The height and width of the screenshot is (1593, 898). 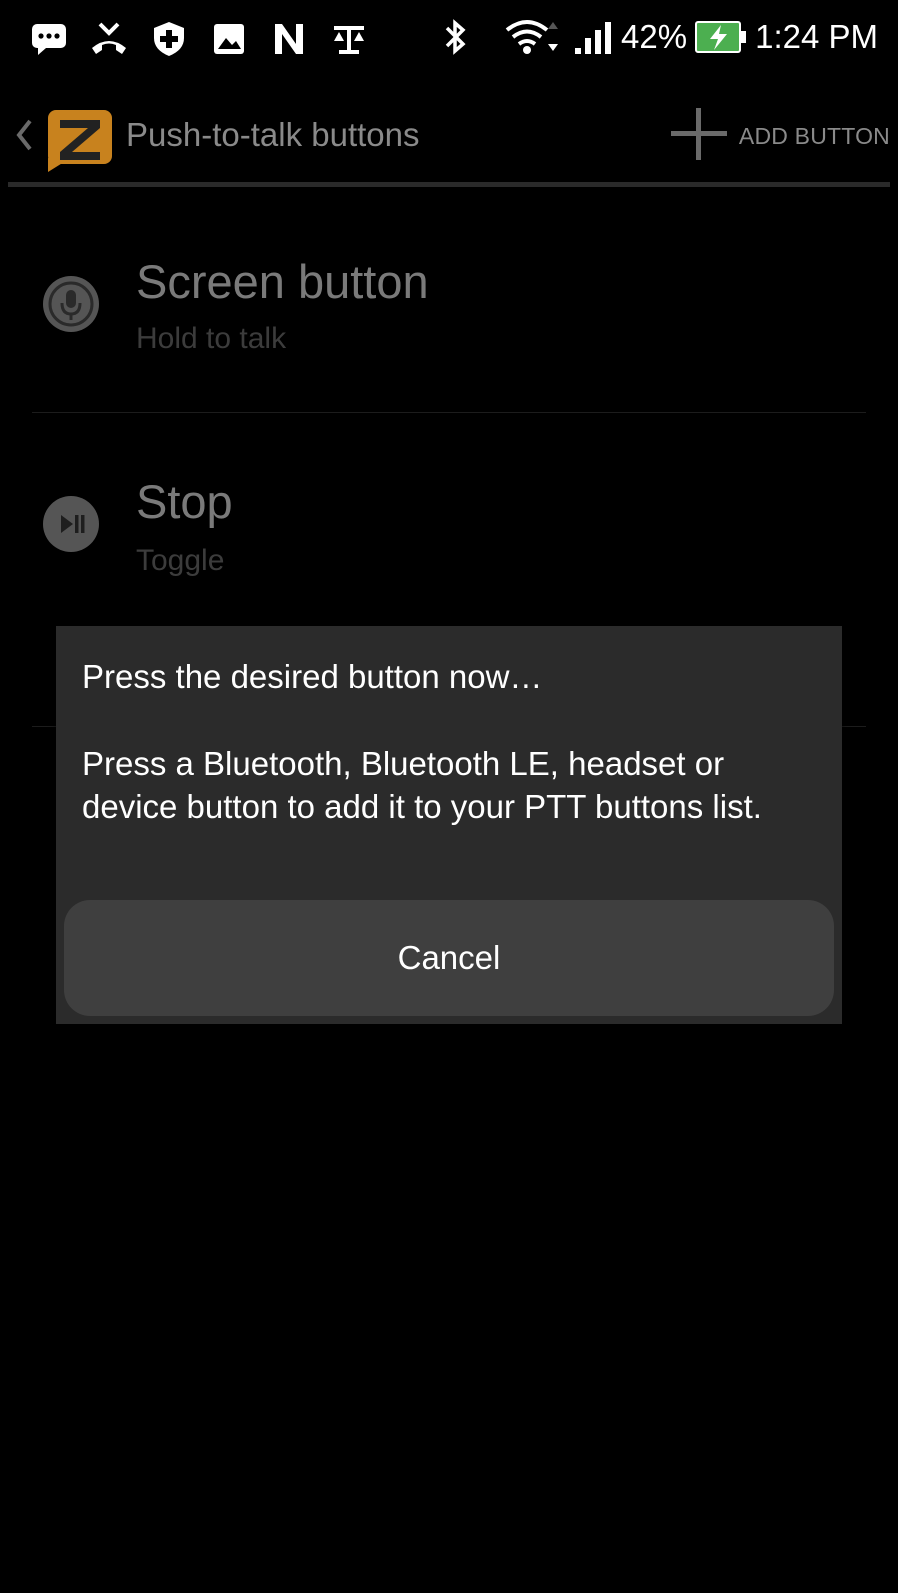 I want to click on app-bar-divider, so click(x=449, y=184).